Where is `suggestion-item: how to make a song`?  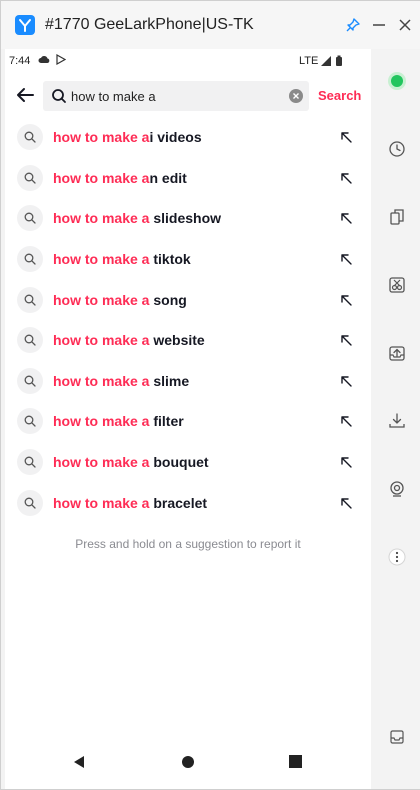 suggestion-item: how to make a song is located at coordinates (188, 299).